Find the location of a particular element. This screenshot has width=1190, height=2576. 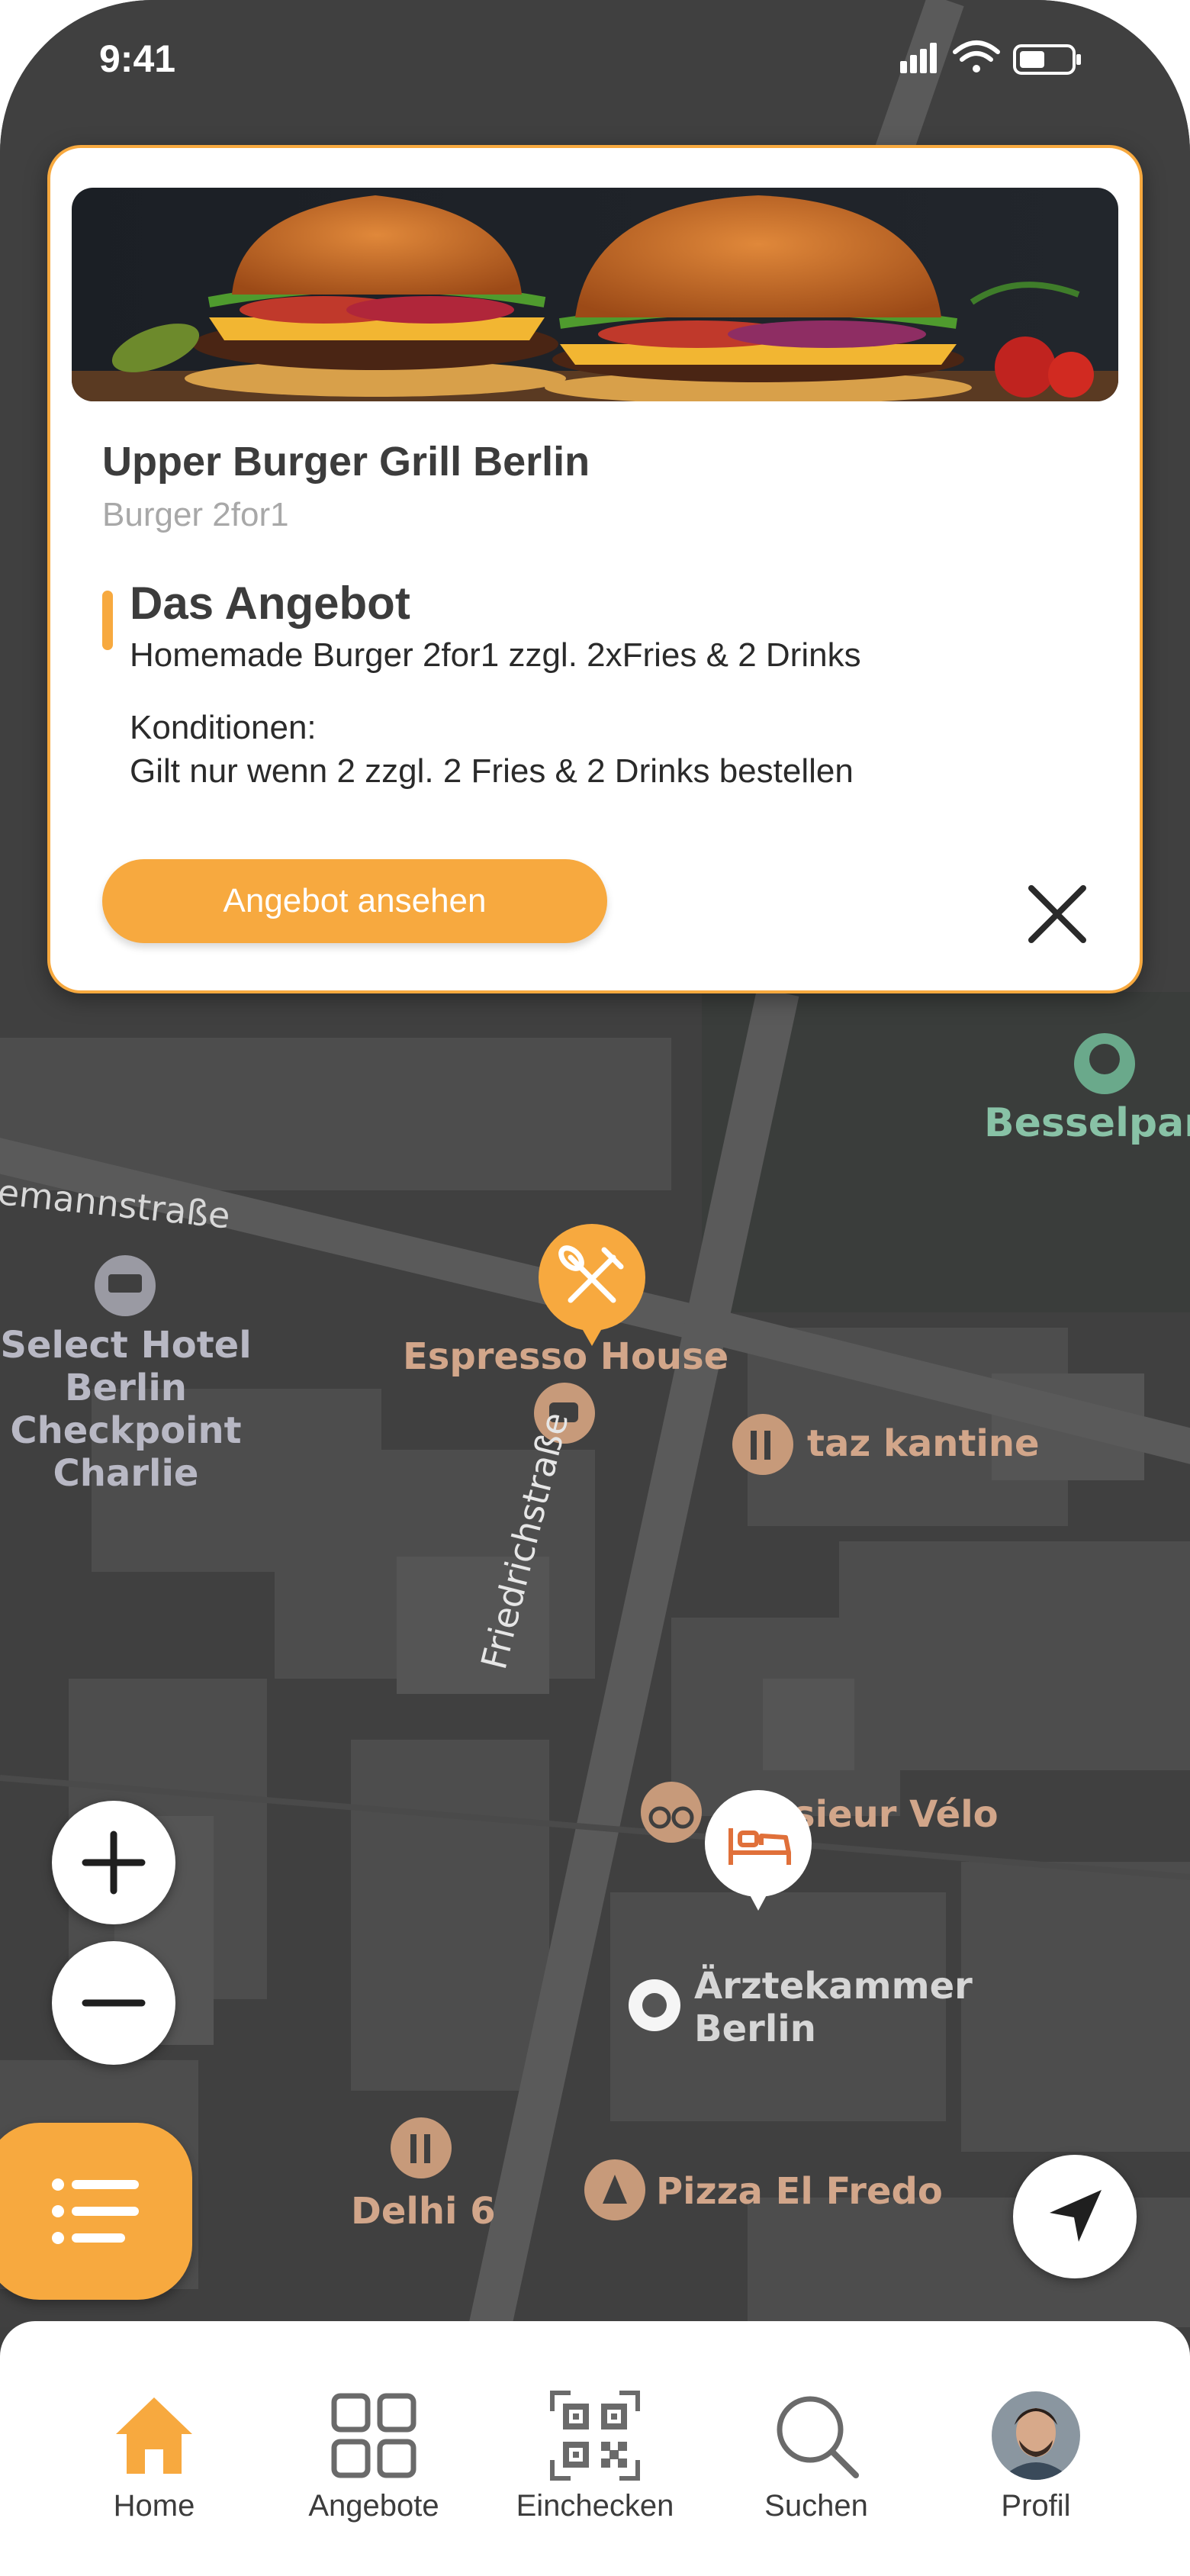

poi-label-monsieur-velo: sieur Vélo is located at coordinates (896, 1814).